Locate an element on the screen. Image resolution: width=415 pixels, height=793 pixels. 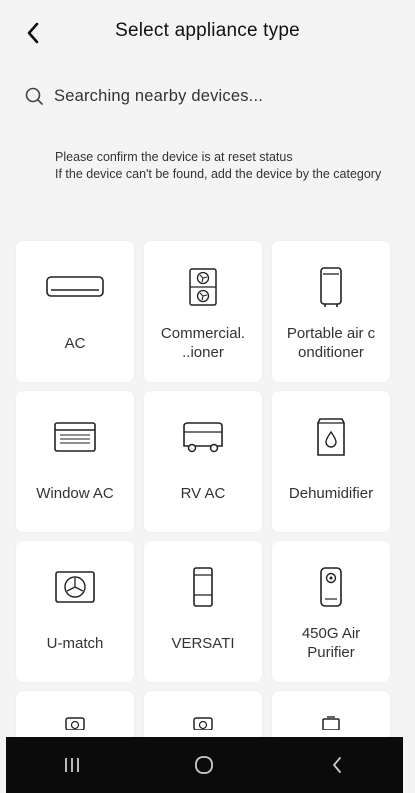
home-icon is located at coordinates (204, 765).